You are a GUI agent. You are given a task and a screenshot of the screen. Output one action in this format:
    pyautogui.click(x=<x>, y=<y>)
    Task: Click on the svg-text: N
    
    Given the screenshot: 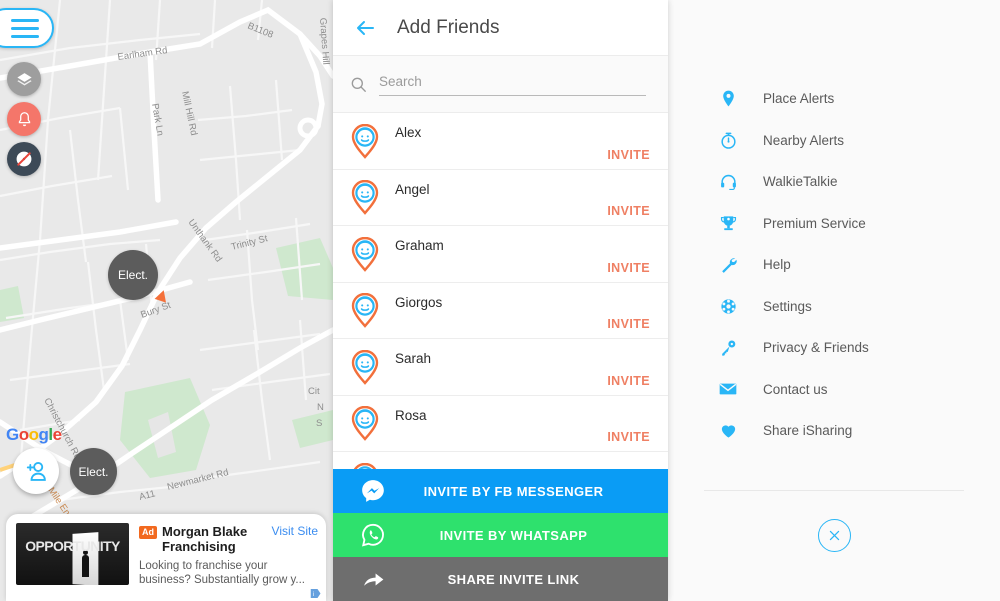 What is the action you would take?
    pyautogui.click(x=320, y=407)
    